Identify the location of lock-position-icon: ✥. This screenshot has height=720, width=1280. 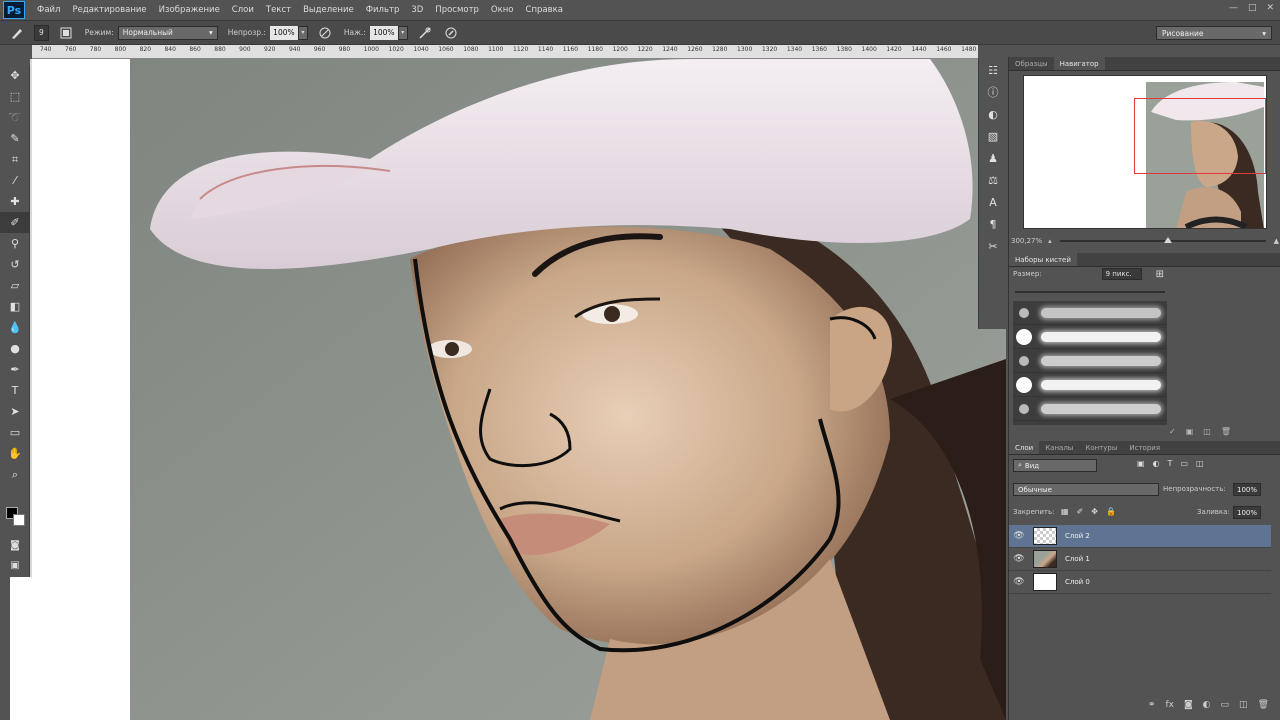
(1094, 511).